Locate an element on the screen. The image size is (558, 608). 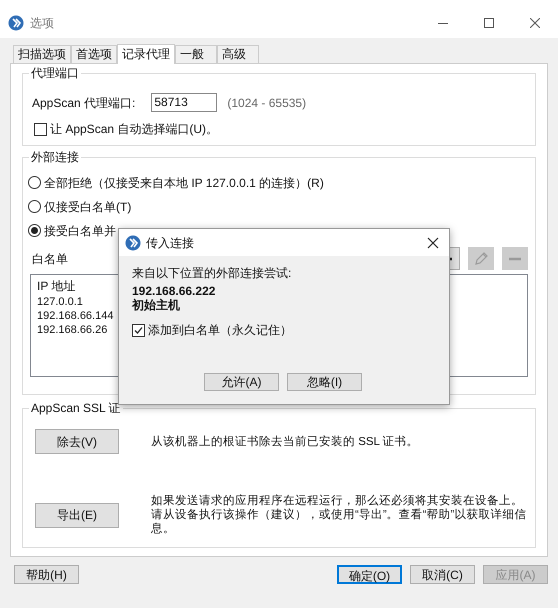
radio-label: 仅接受白名单(T) is located at coordinates (88, 207).